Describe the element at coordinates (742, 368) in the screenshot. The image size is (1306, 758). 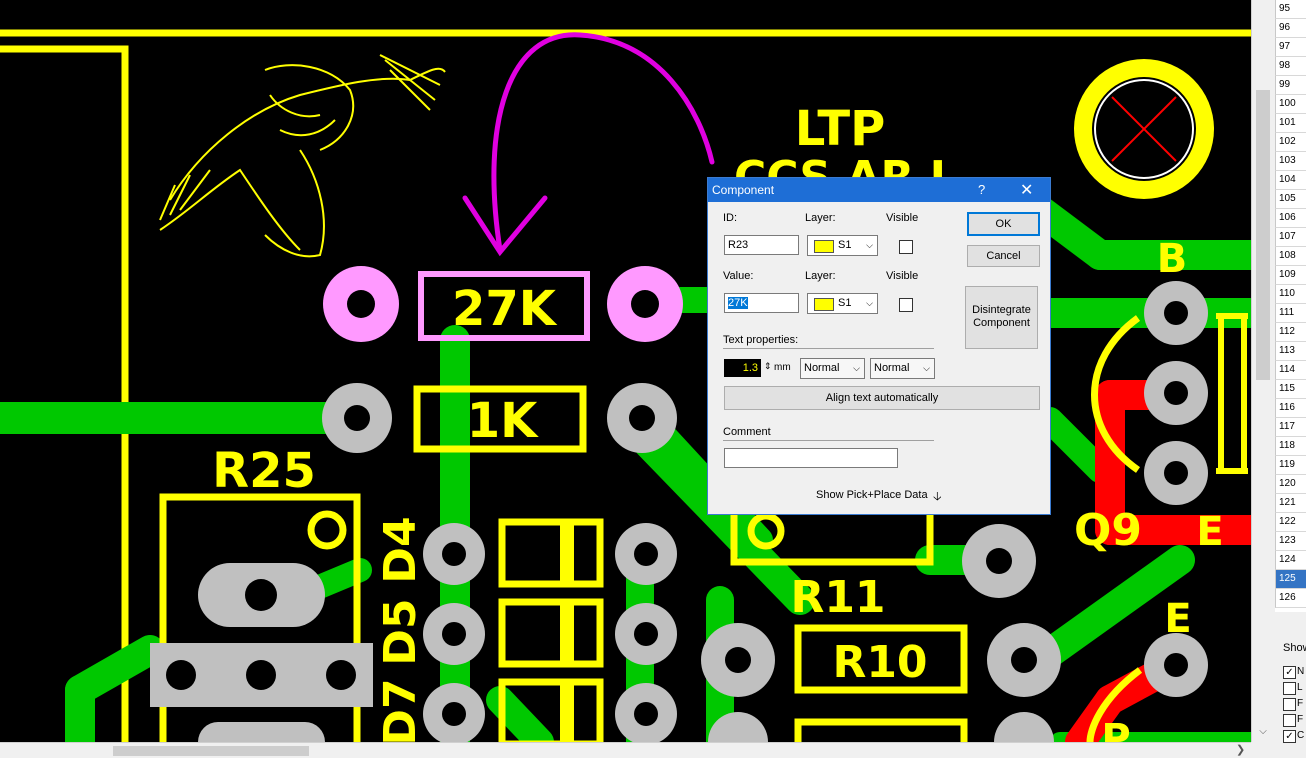
I see `text-size-input: 1.3` at that location.